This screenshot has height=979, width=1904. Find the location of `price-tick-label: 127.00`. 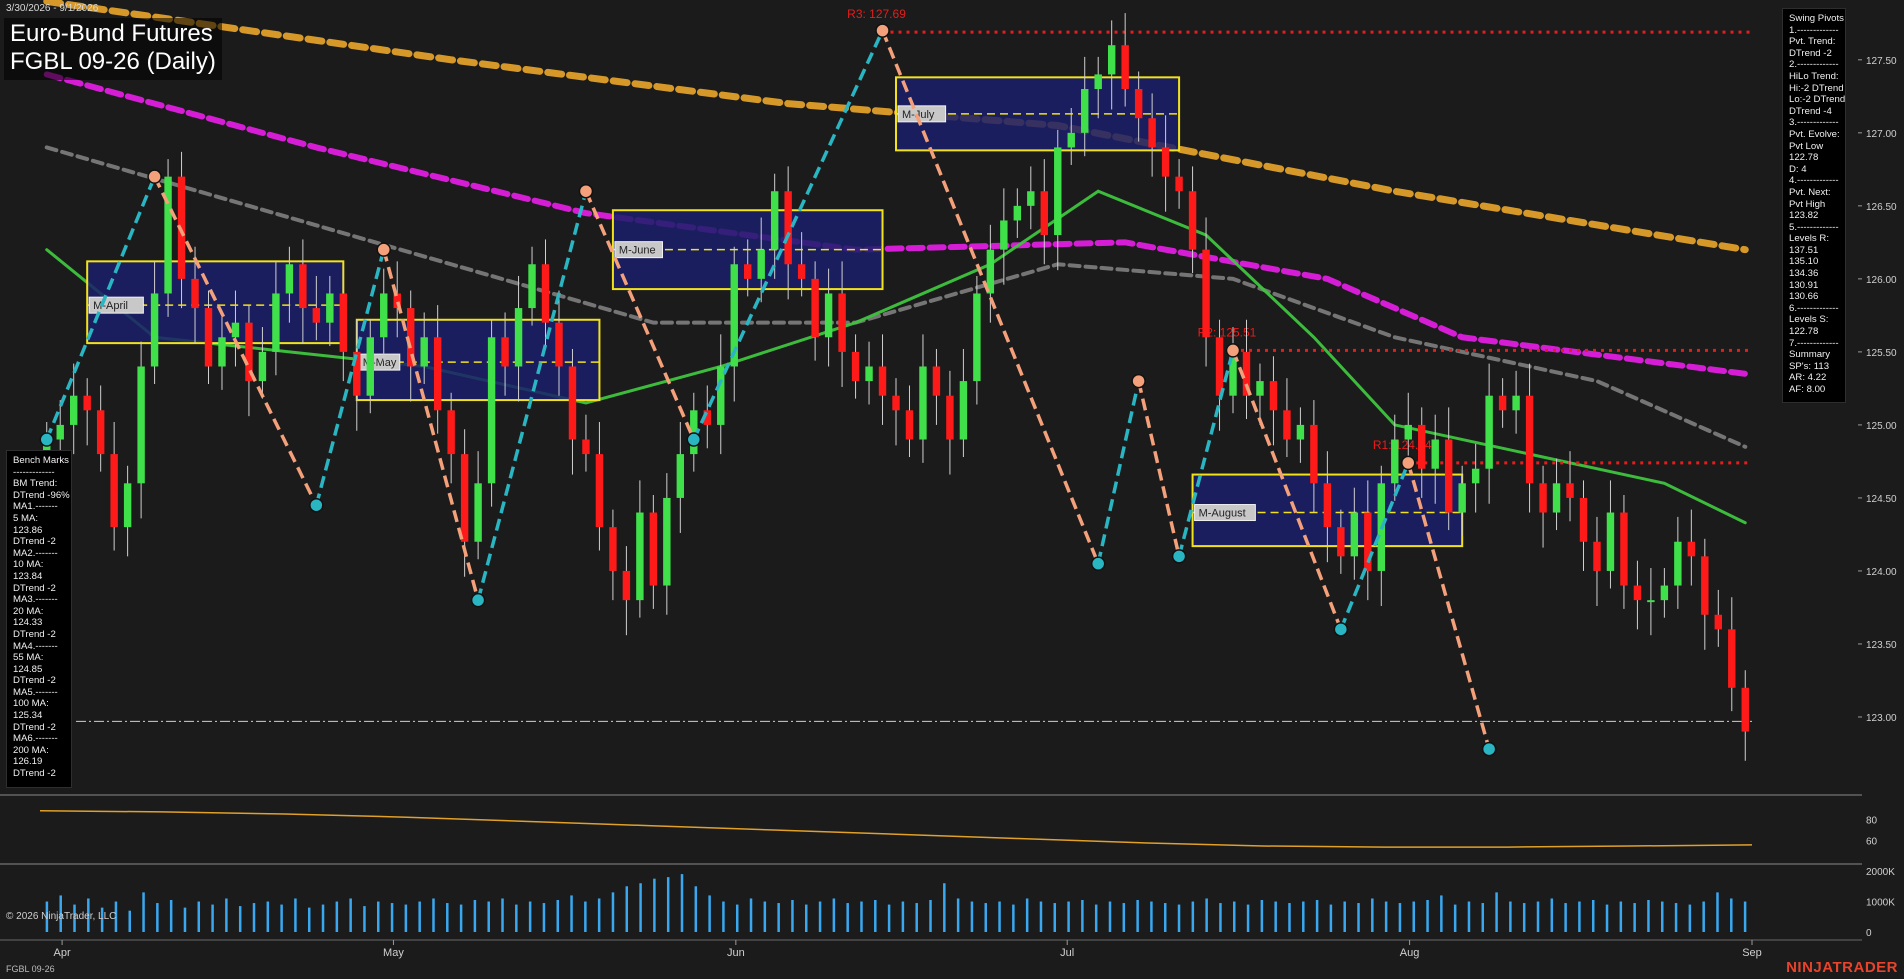

price-tick-label: 127.00 is located at coordinates (1881, 134).